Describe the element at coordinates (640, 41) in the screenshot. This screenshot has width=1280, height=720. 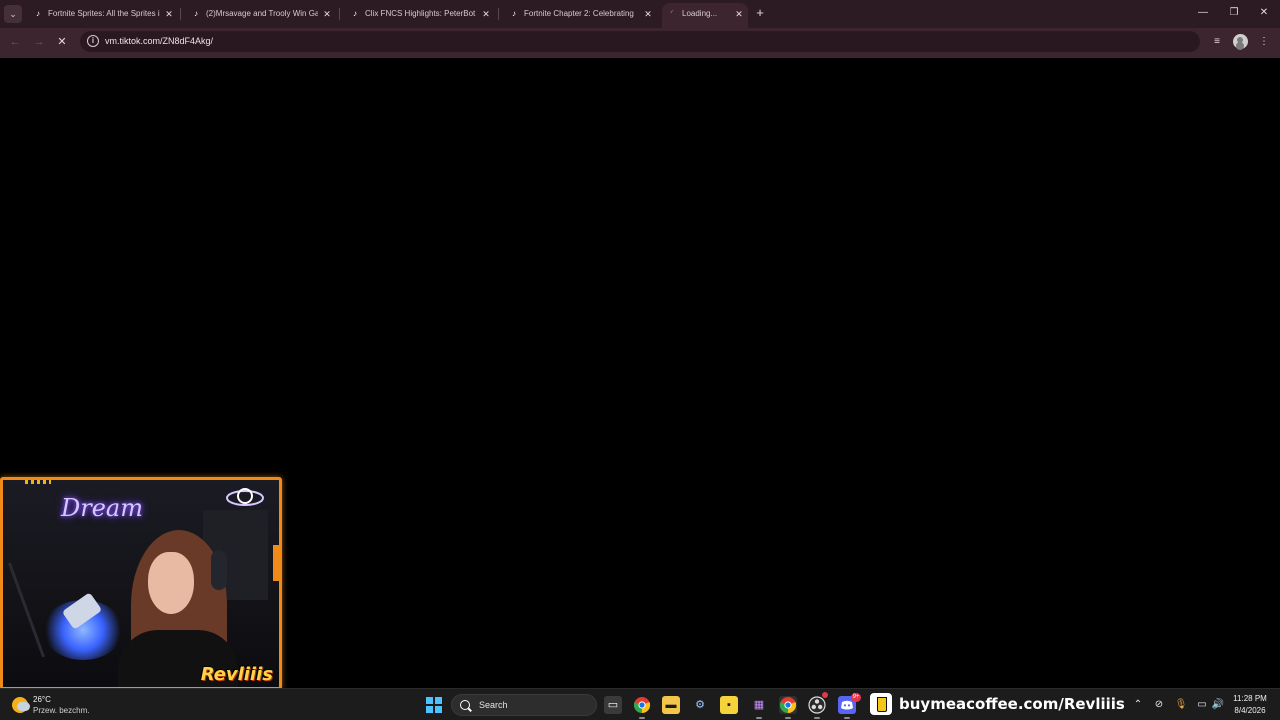
I see `address-bar: i vm.tiktok.com/ZN8dF4Akg/` at that location.